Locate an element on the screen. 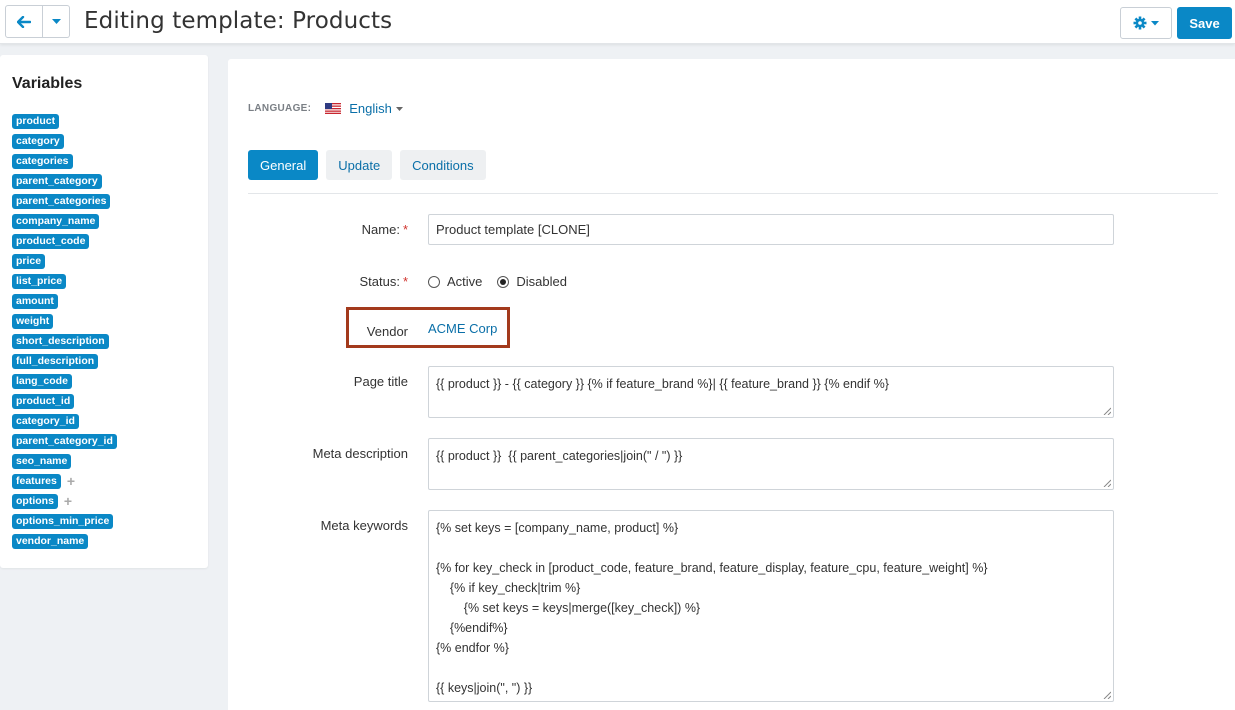  variable-row: full_description is located at coordinates (64, 361).